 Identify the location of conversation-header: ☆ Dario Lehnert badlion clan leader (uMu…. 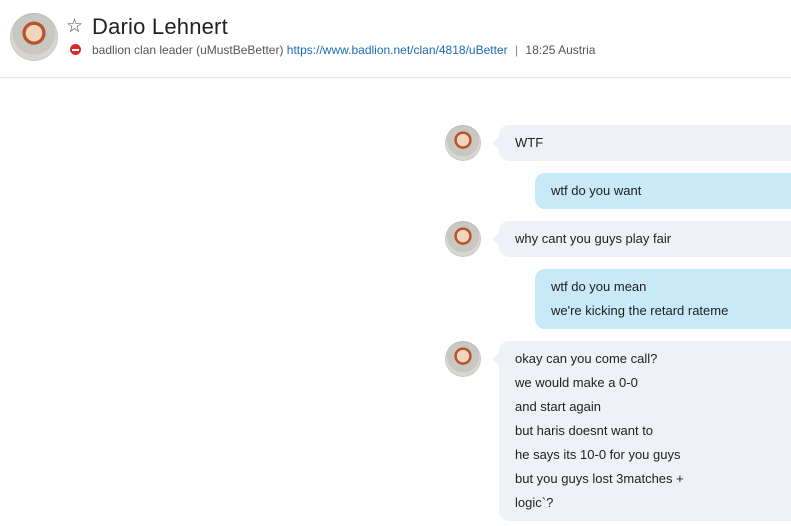
(395, 39).